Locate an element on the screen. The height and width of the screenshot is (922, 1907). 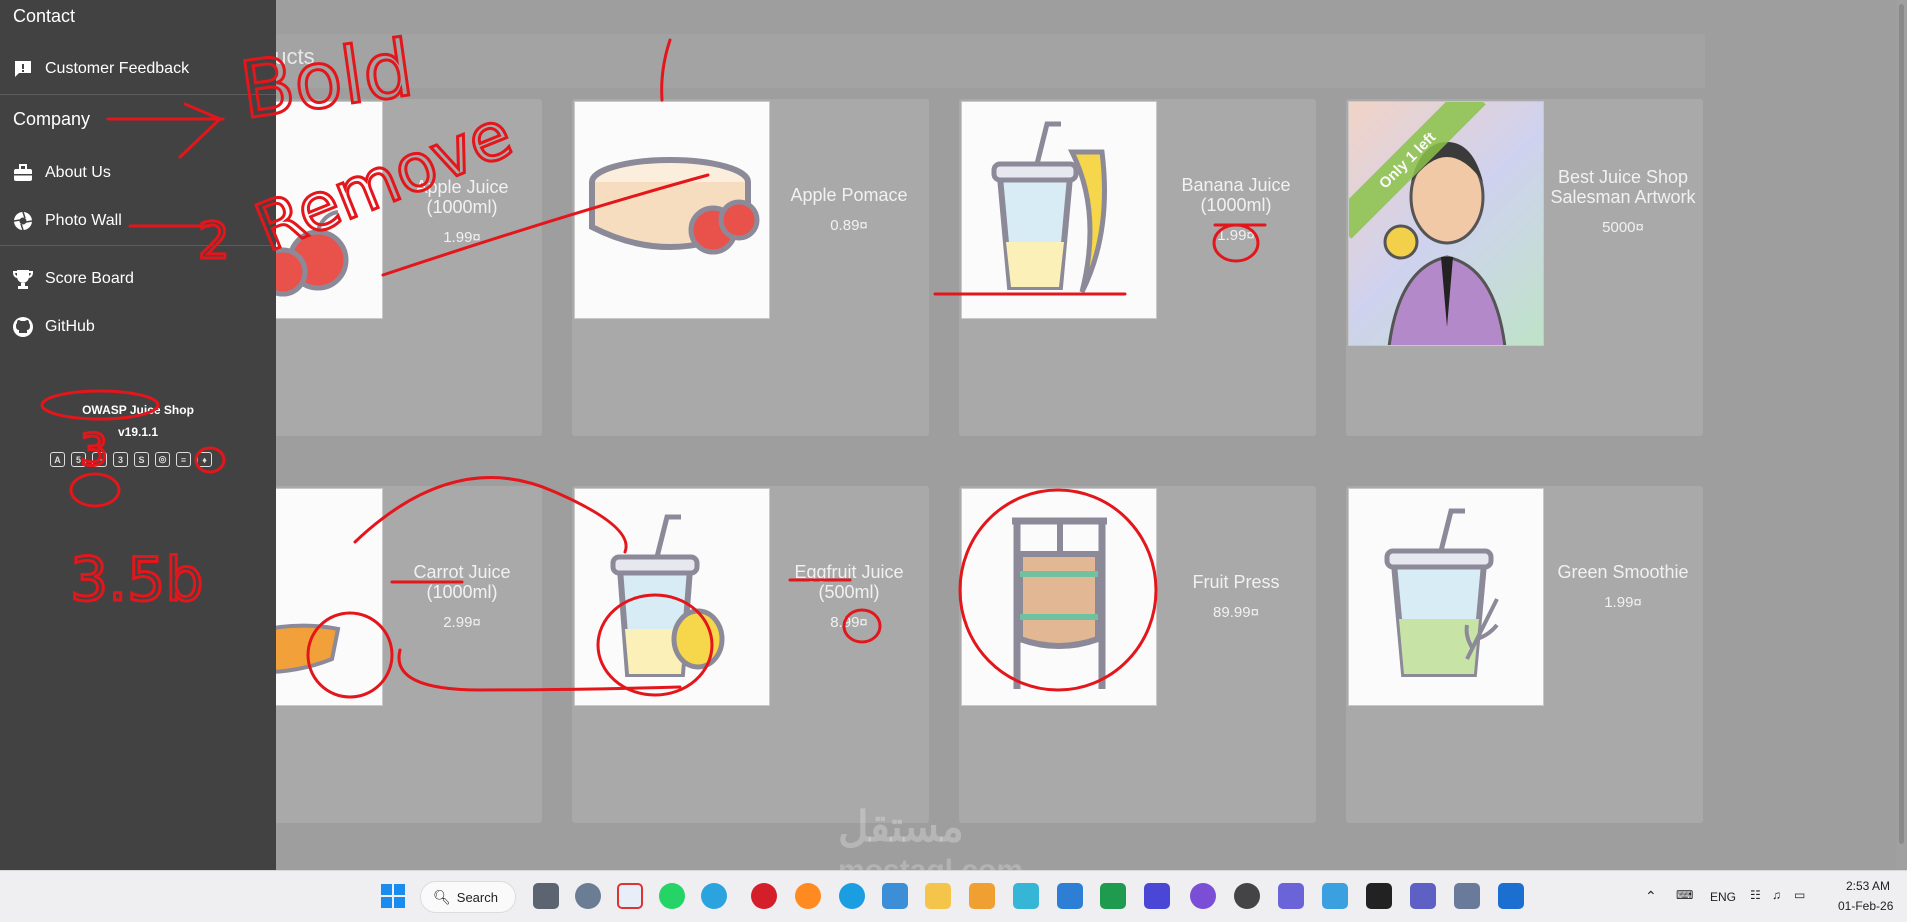
html5-icon: 5 is located at coordinates (78, 459).